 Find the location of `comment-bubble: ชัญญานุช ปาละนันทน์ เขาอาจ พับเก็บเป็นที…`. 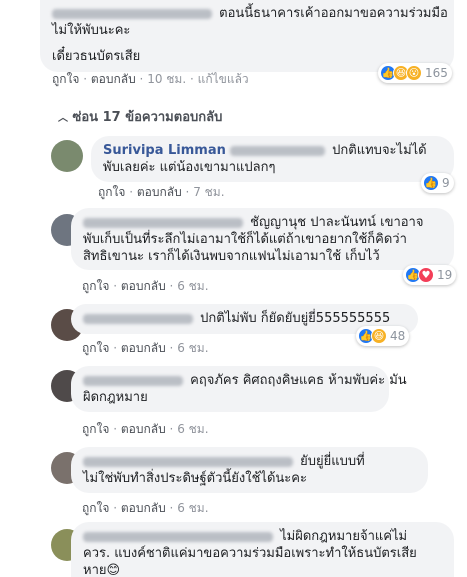

comment-bubble: ชัญญานุช ปาละนันทน์ เขาอาจ พับเก็บเป็นที… is located at coordinates (262, 239).